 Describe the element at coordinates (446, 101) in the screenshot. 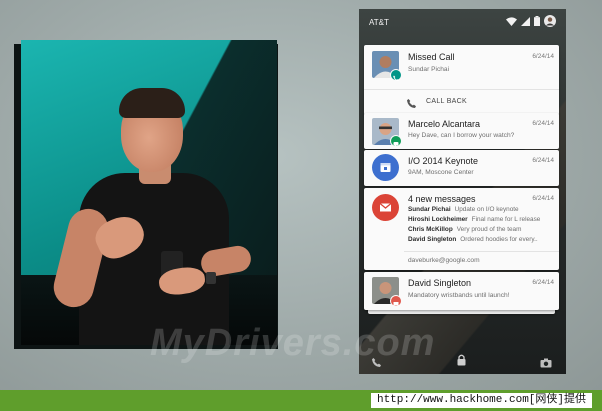

I see `call-back-label: CALL BACK` at that location.